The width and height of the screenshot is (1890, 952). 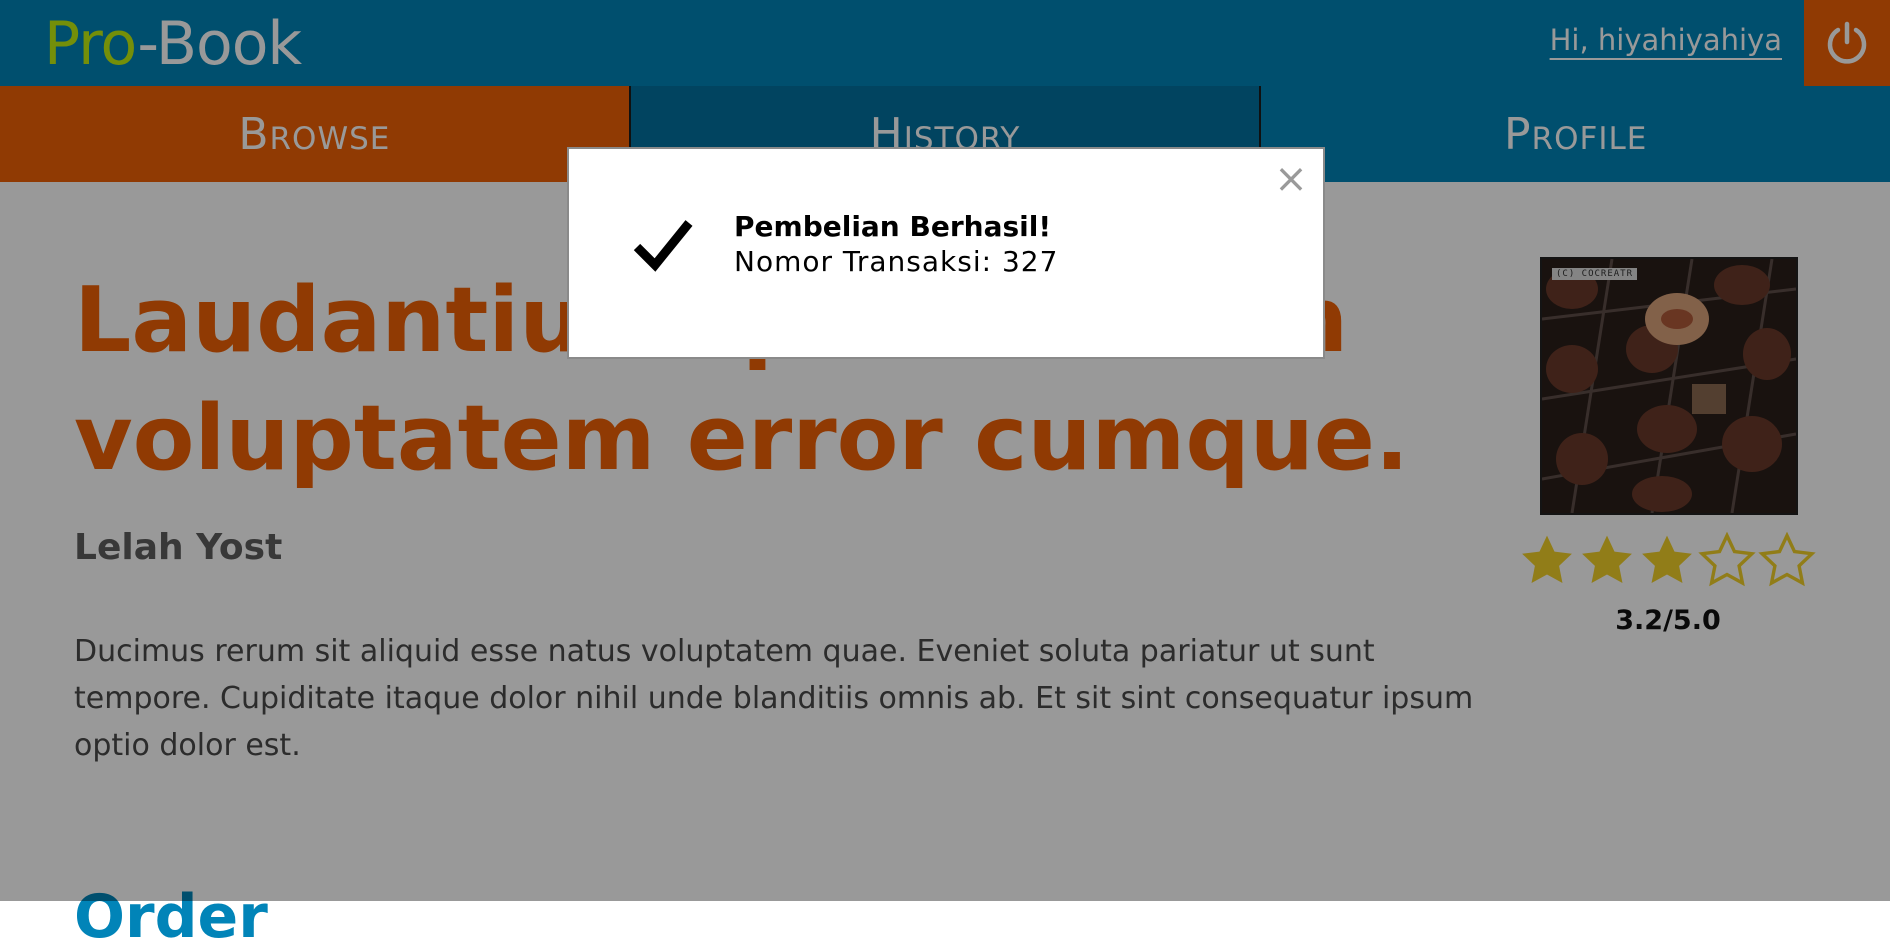 I want to click on transaction-number: Nomor Transaksi: 327, so click(x=896, y=261).